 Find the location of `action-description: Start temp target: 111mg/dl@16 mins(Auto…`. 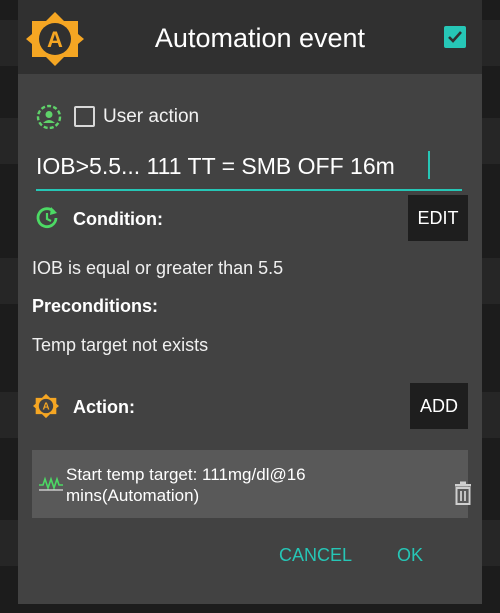

action-description: Start temp target: 111mg/dl@16 mins(Auto… is located at coordinates (186, 485).